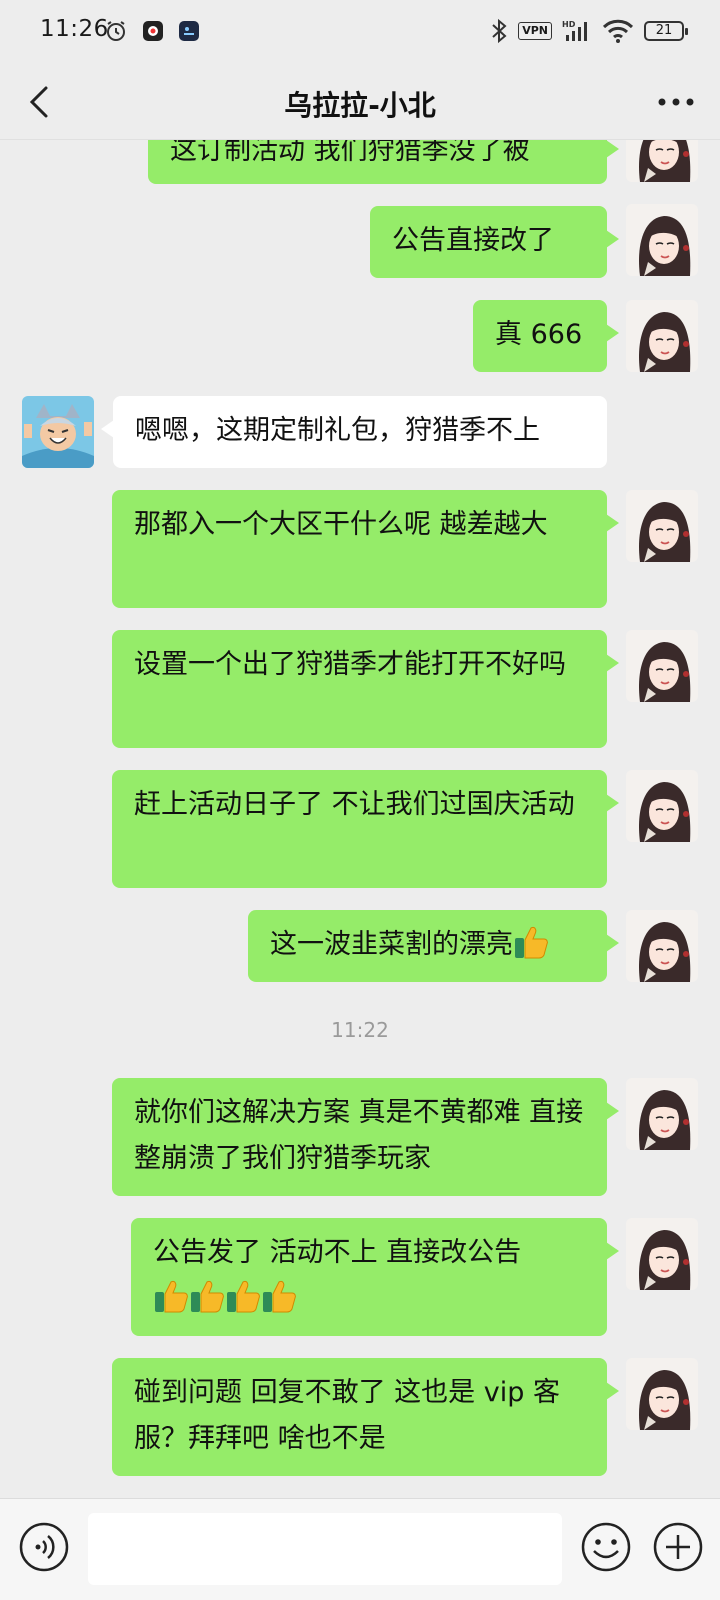  Describe the element at coordinates (354, 804) in the screenshot. I see `message-text: 赶上活动日子了 不让我们过国庆活动` at that location.